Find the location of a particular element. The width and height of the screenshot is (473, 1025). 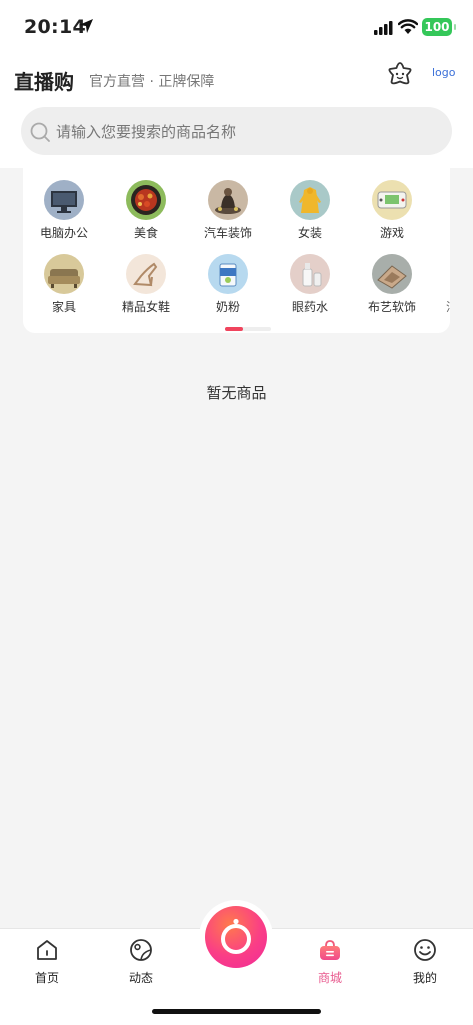

category-item: 家具 is located at coordinates (64, 284).